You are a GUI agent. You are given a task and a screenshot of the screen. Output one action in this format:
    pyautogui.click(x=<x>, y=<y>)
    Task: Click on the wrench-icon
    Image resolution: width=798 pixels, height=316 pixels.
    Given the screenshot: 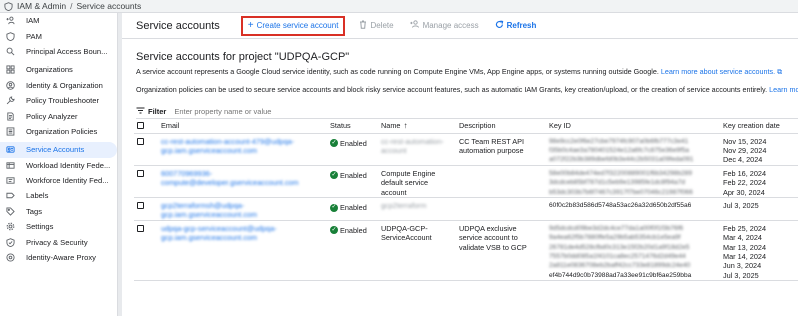 What is the action you would take?
    pyautogui.click(x=10, y=100)
    